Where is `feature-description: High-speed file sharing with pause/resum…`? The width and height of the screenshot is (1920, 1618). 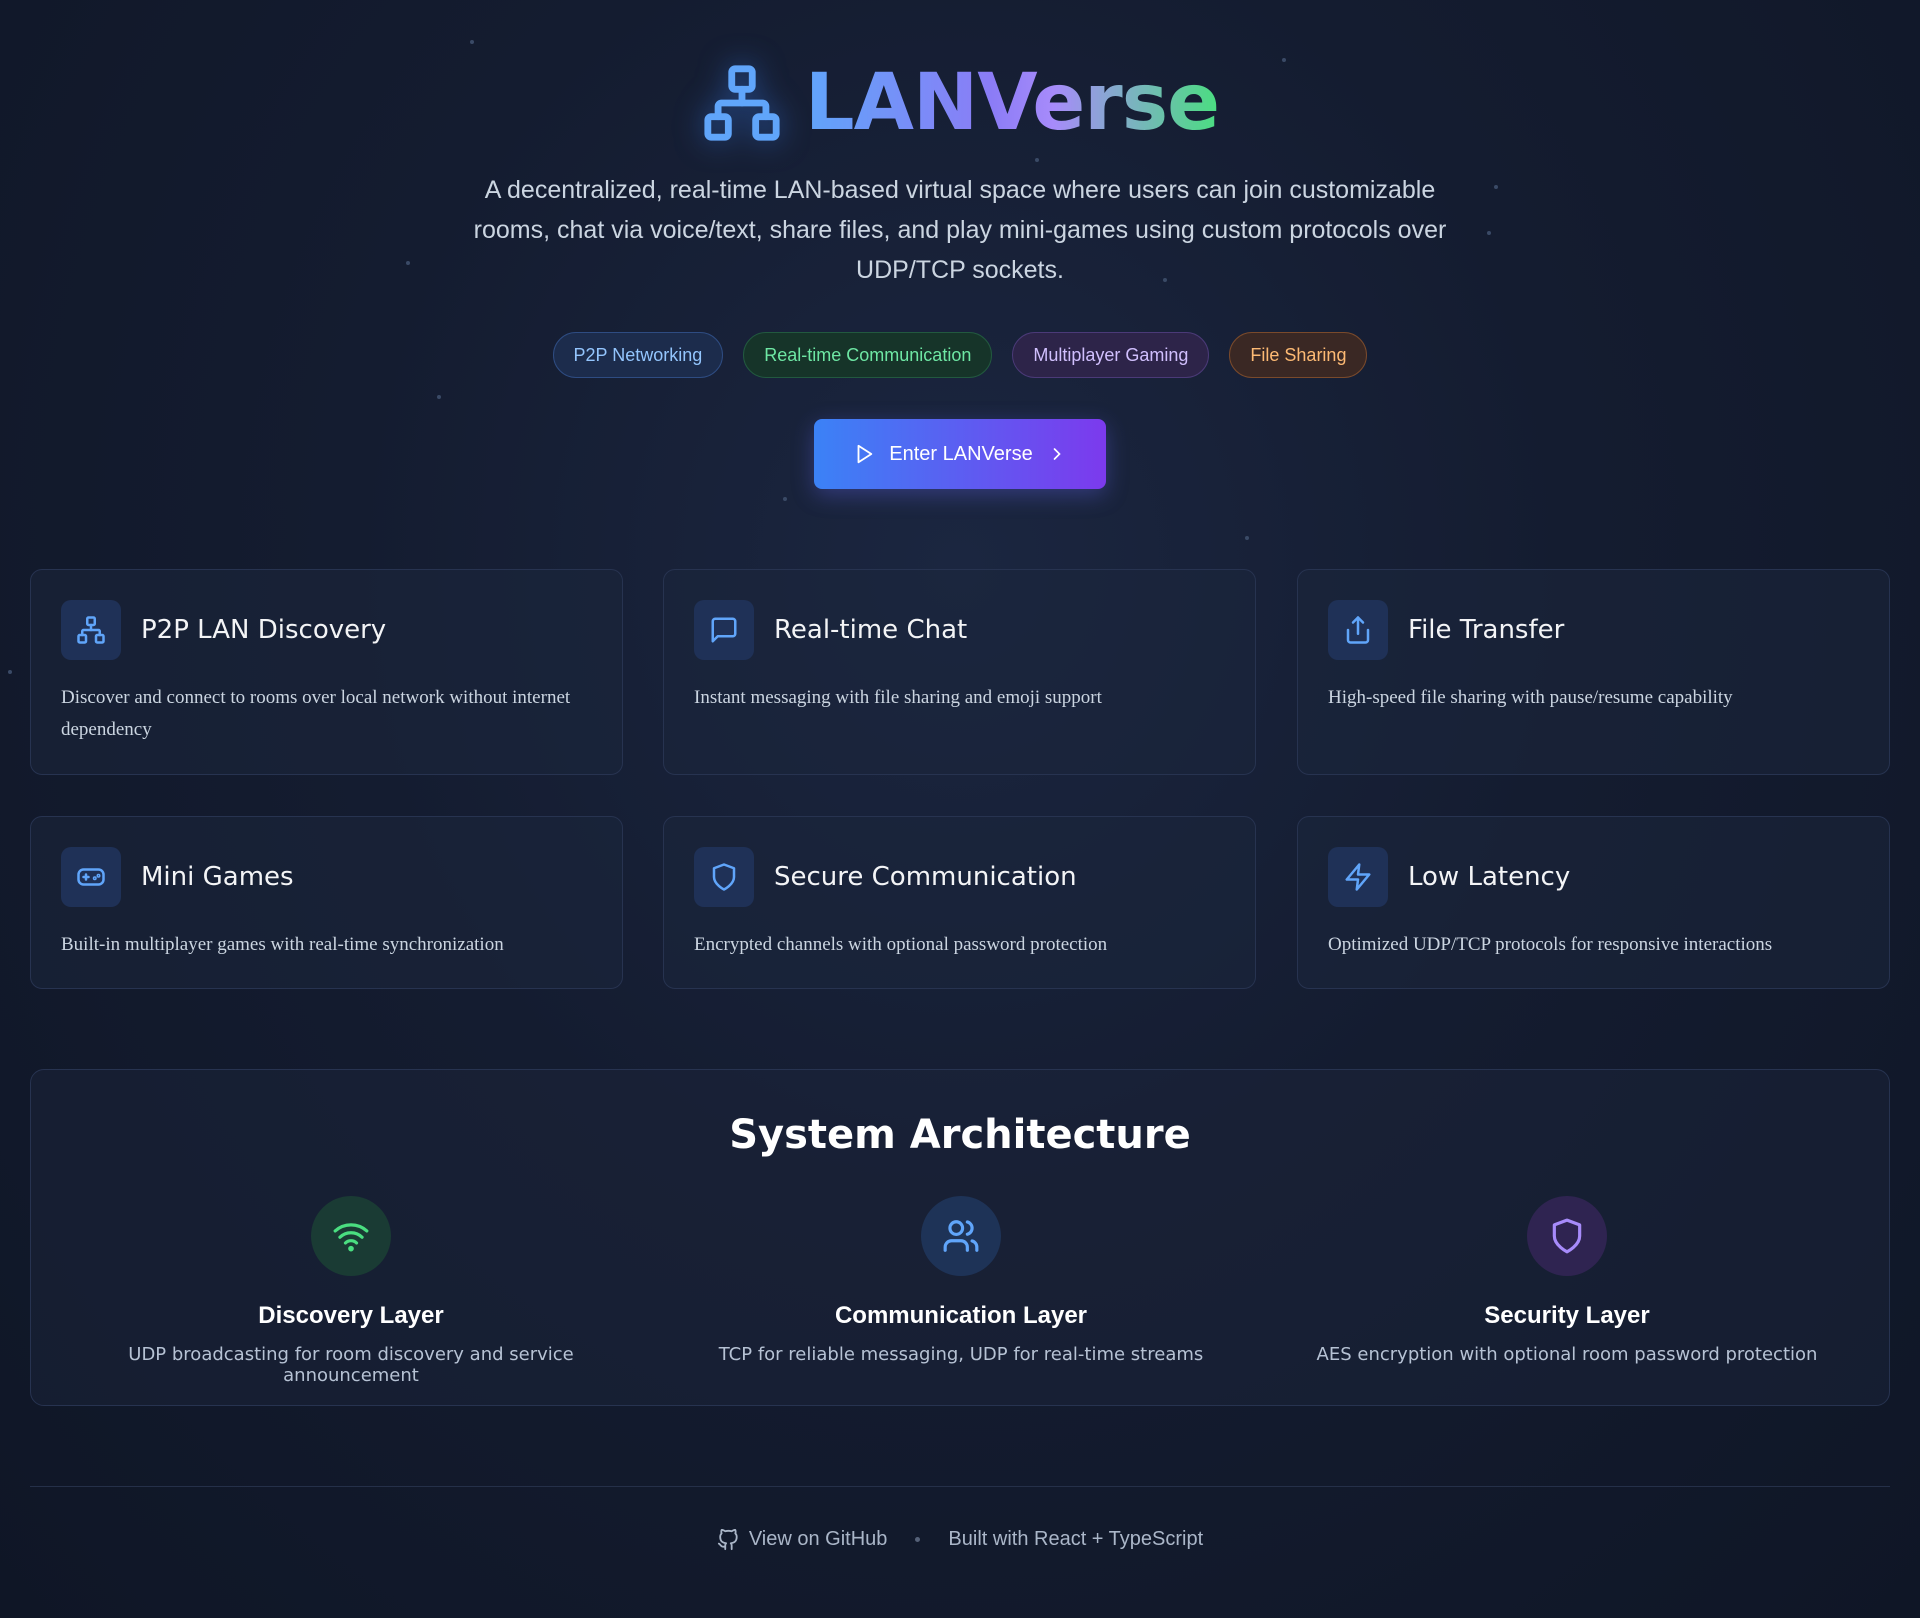
feature-description: High-speed file sharing with pause/resum… is located at coordinates (1530, 697).